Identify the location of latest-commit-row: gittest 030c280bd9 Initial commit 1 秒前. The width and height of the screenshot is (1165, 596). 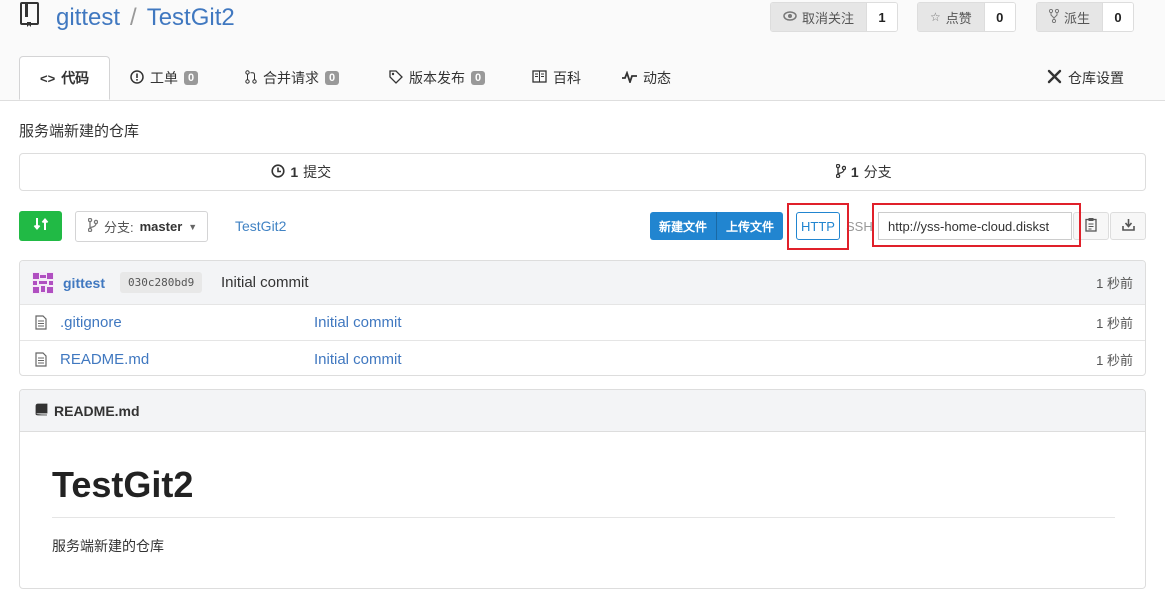
(582, 283).